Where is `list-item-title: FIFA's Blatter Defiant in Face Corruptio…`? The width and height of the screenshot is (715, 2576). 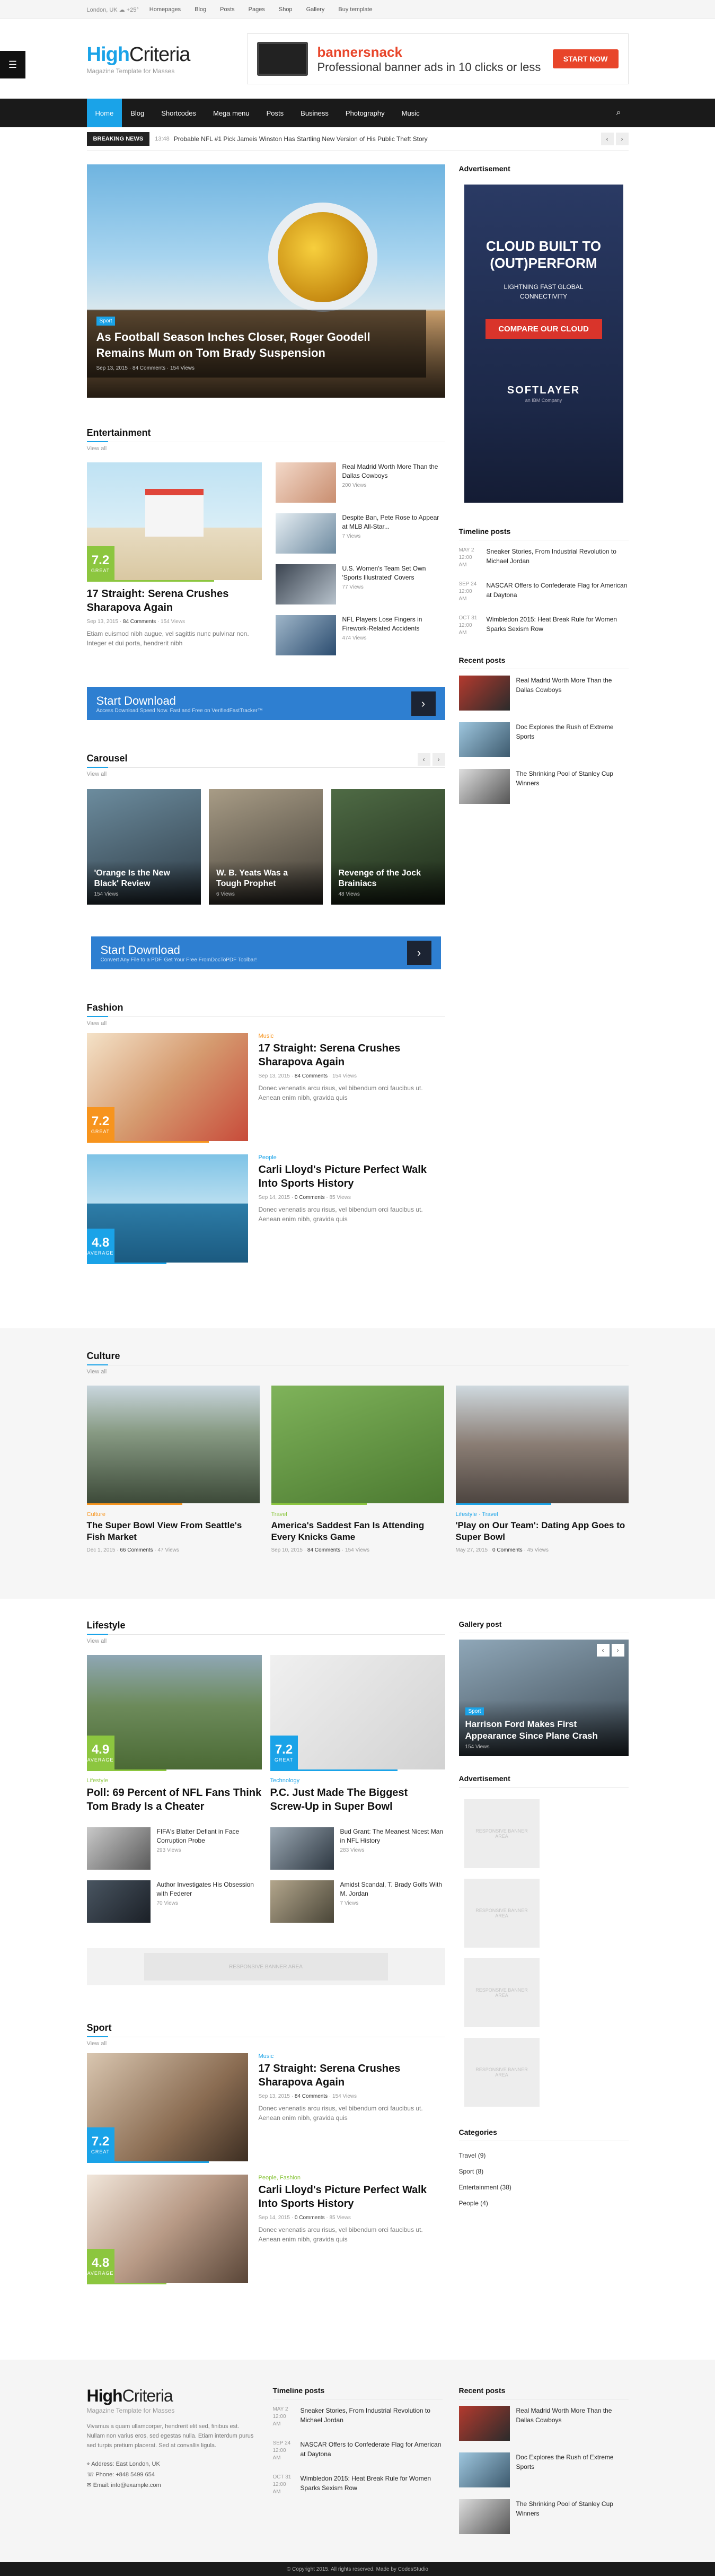
list-item-title: FIFA's Blatter Defiant in Face Corruptio… is located at coordinates (209, 1836).